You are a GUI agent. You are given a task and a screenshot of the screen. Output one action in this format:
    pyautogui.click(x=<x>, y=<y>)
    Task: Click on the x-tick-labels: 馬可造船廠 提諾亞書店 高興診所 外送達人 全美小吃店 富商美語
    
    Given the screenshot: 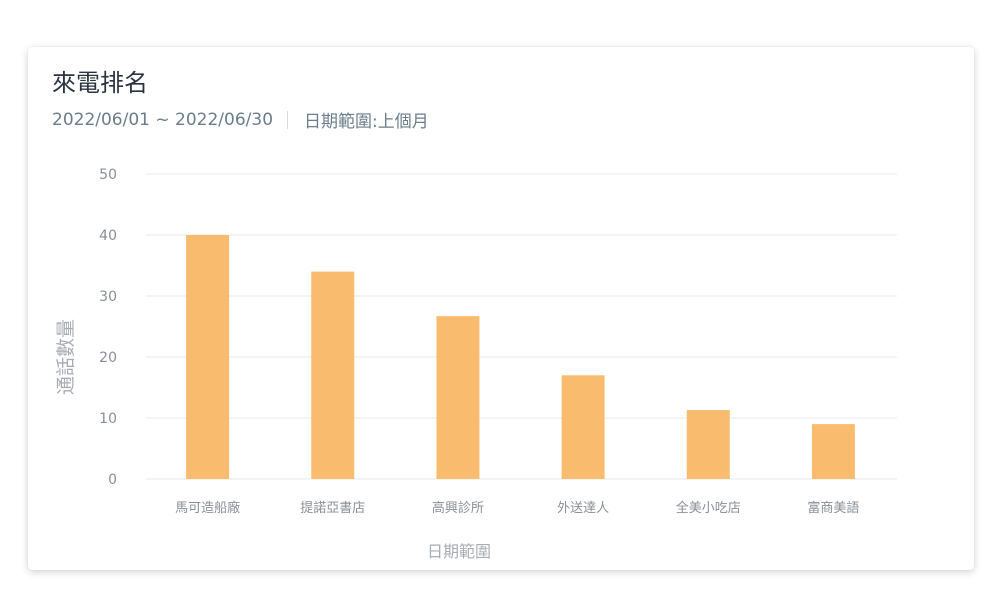 What is the action you would take?
    pyautogui.click(x=517, y=508)
    